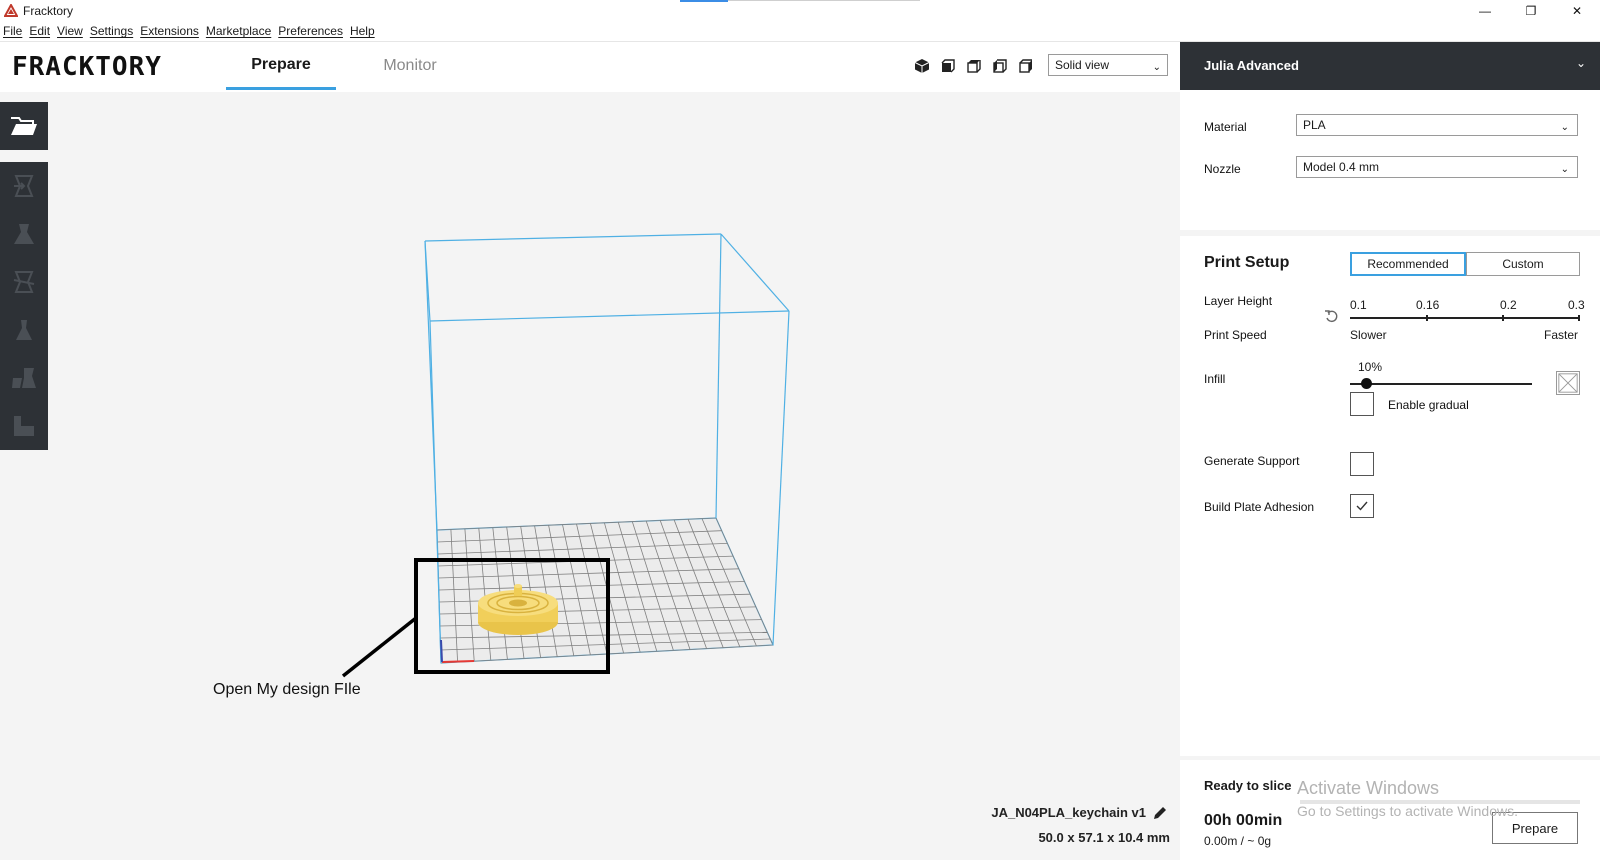 This screenshot has width=1600, height=860. Describe the element at coordinates (1485, 11) in the screenshot. I see `minimize-button: —` at that location.